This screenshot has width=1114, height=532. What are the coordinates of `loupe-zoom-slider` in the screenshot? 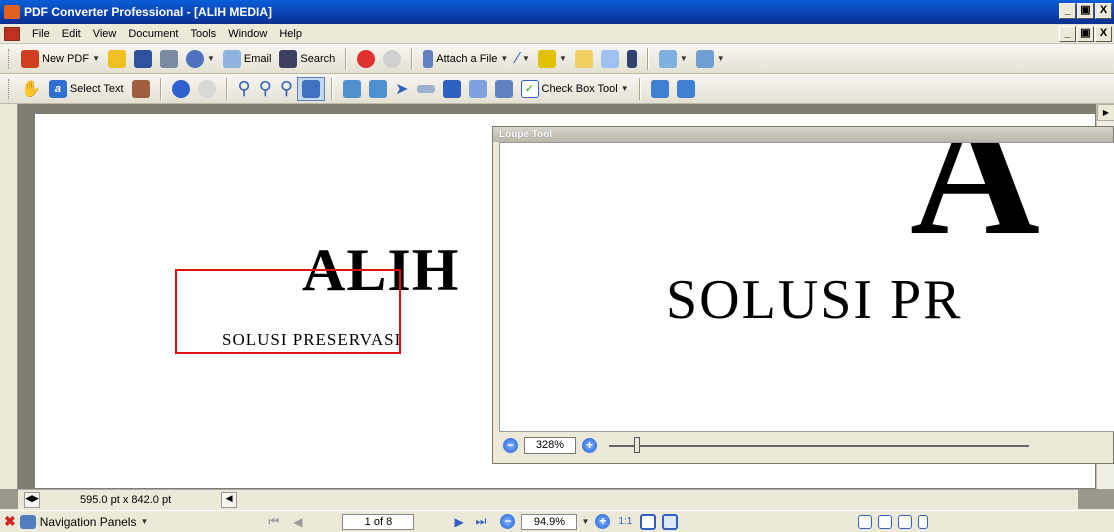 It's located at (819, 444).